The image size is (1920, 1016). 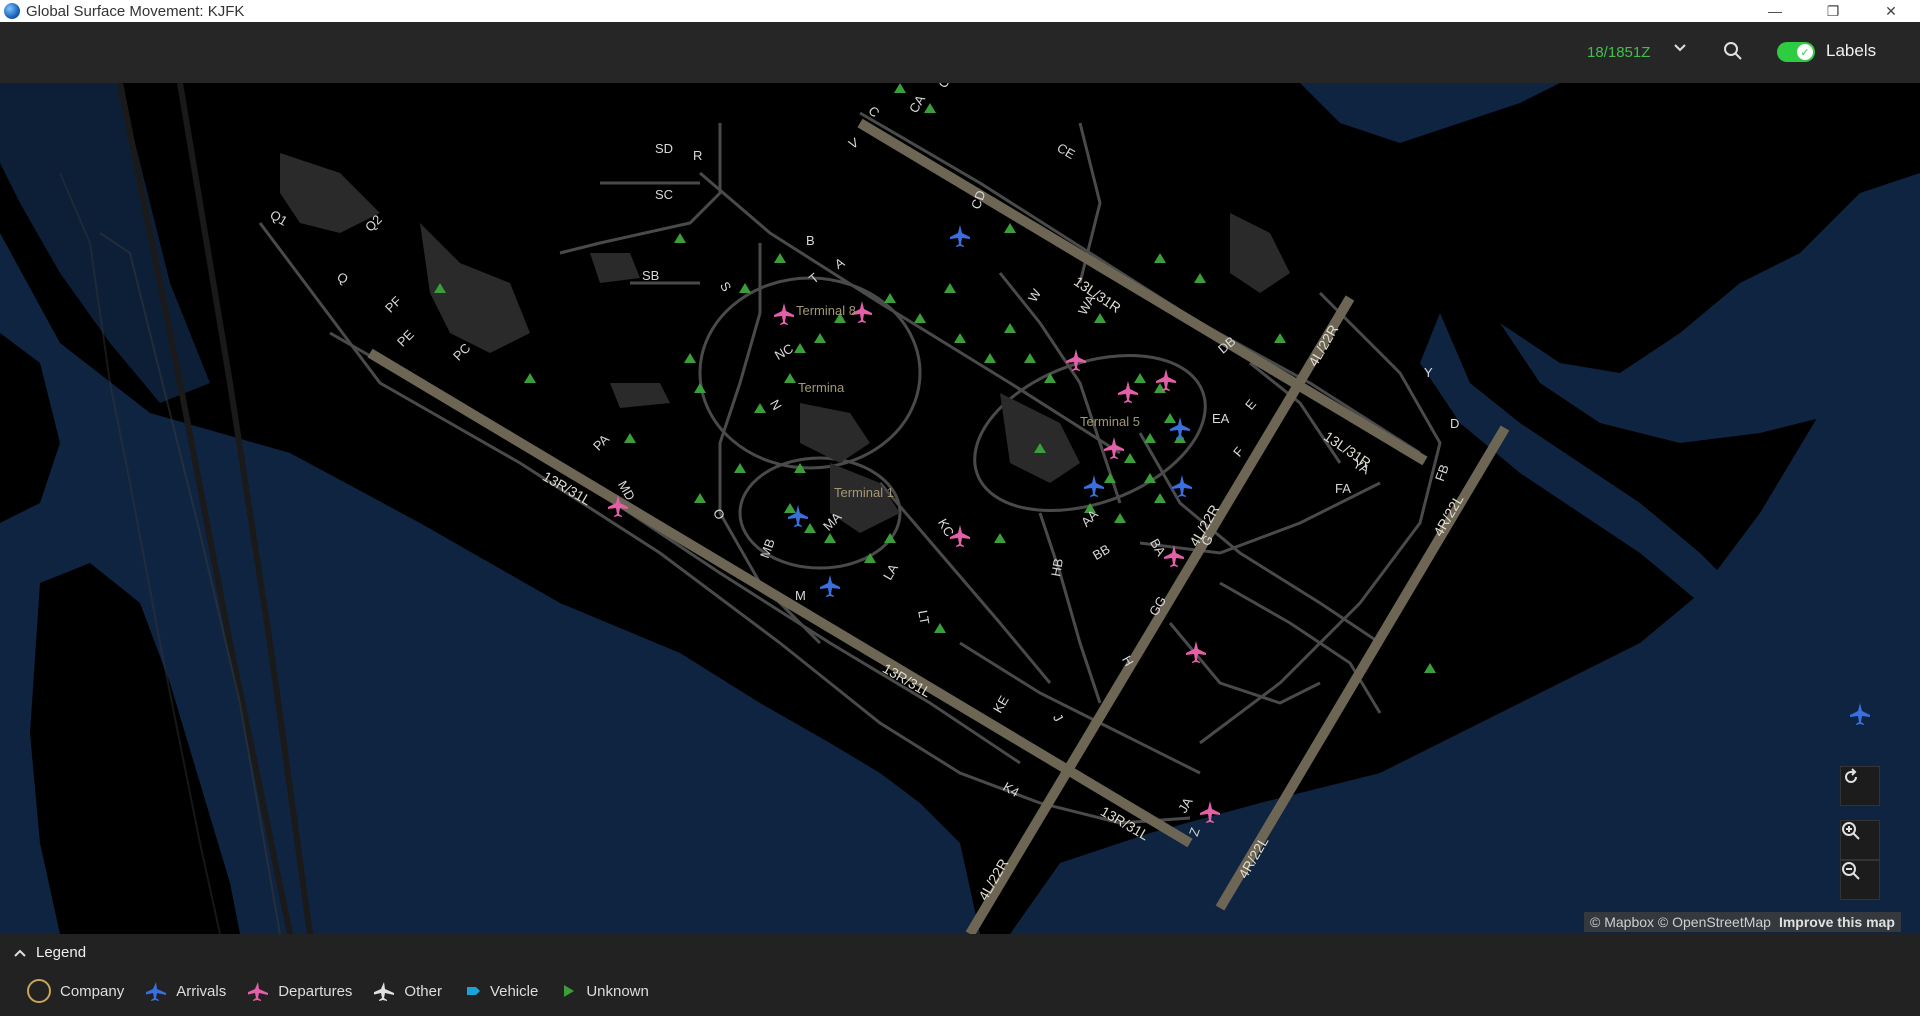 I want to click on legend-vehicle: Vehicle, so click(x=501, y=991).